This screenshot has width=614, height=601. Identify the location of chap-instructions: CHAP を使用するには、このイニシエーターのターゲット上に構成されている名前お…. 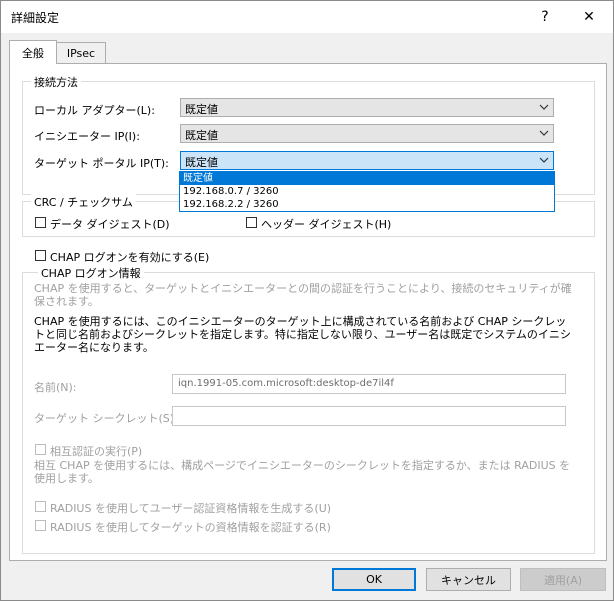
(302, 334).